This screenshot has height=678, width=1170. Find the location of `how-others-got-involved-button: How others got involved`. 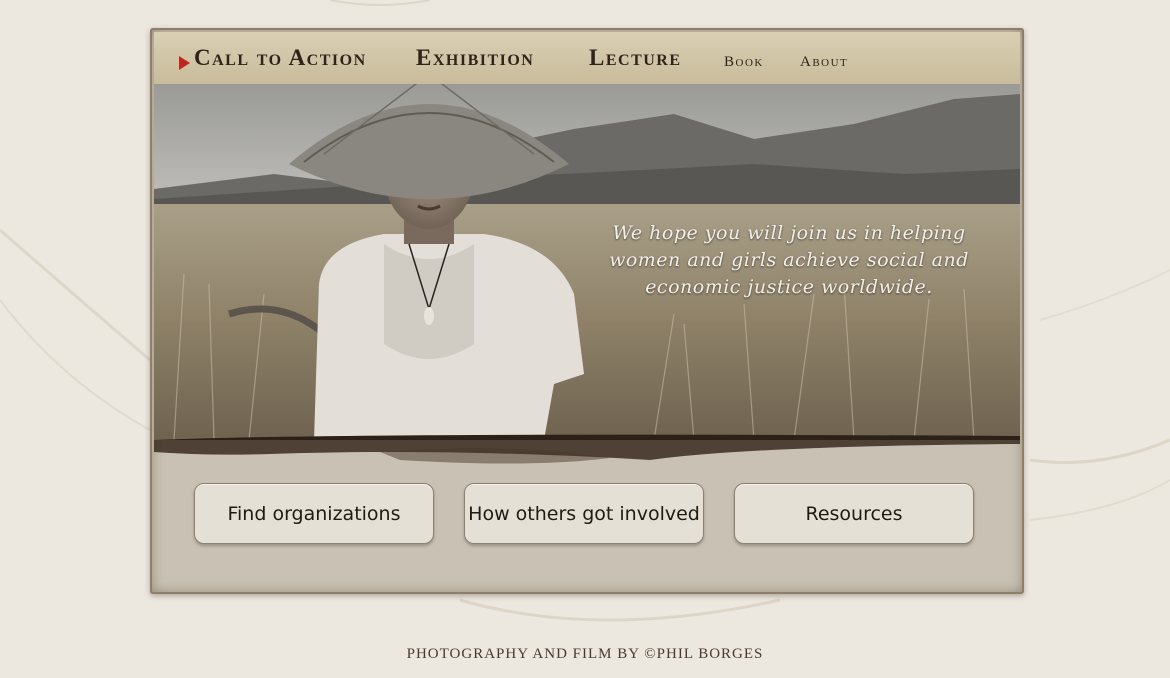

how-others-got-involved-button: How others got involved is located at coordinates (584, 513).